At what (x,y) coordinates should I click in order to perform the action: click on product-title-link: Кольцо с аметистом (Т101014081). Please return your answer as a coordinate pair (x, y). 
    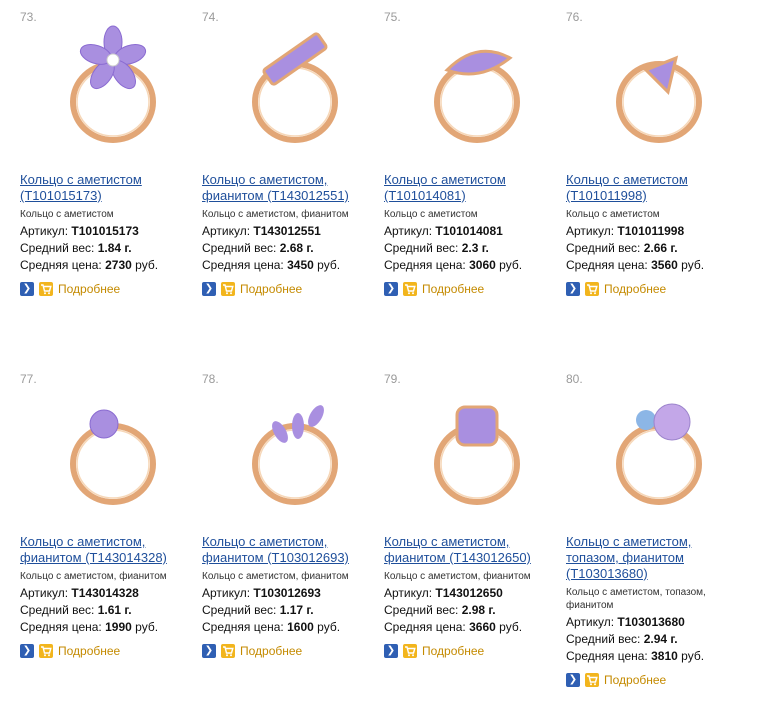
    Looking at the image, I should click on (470, 188).